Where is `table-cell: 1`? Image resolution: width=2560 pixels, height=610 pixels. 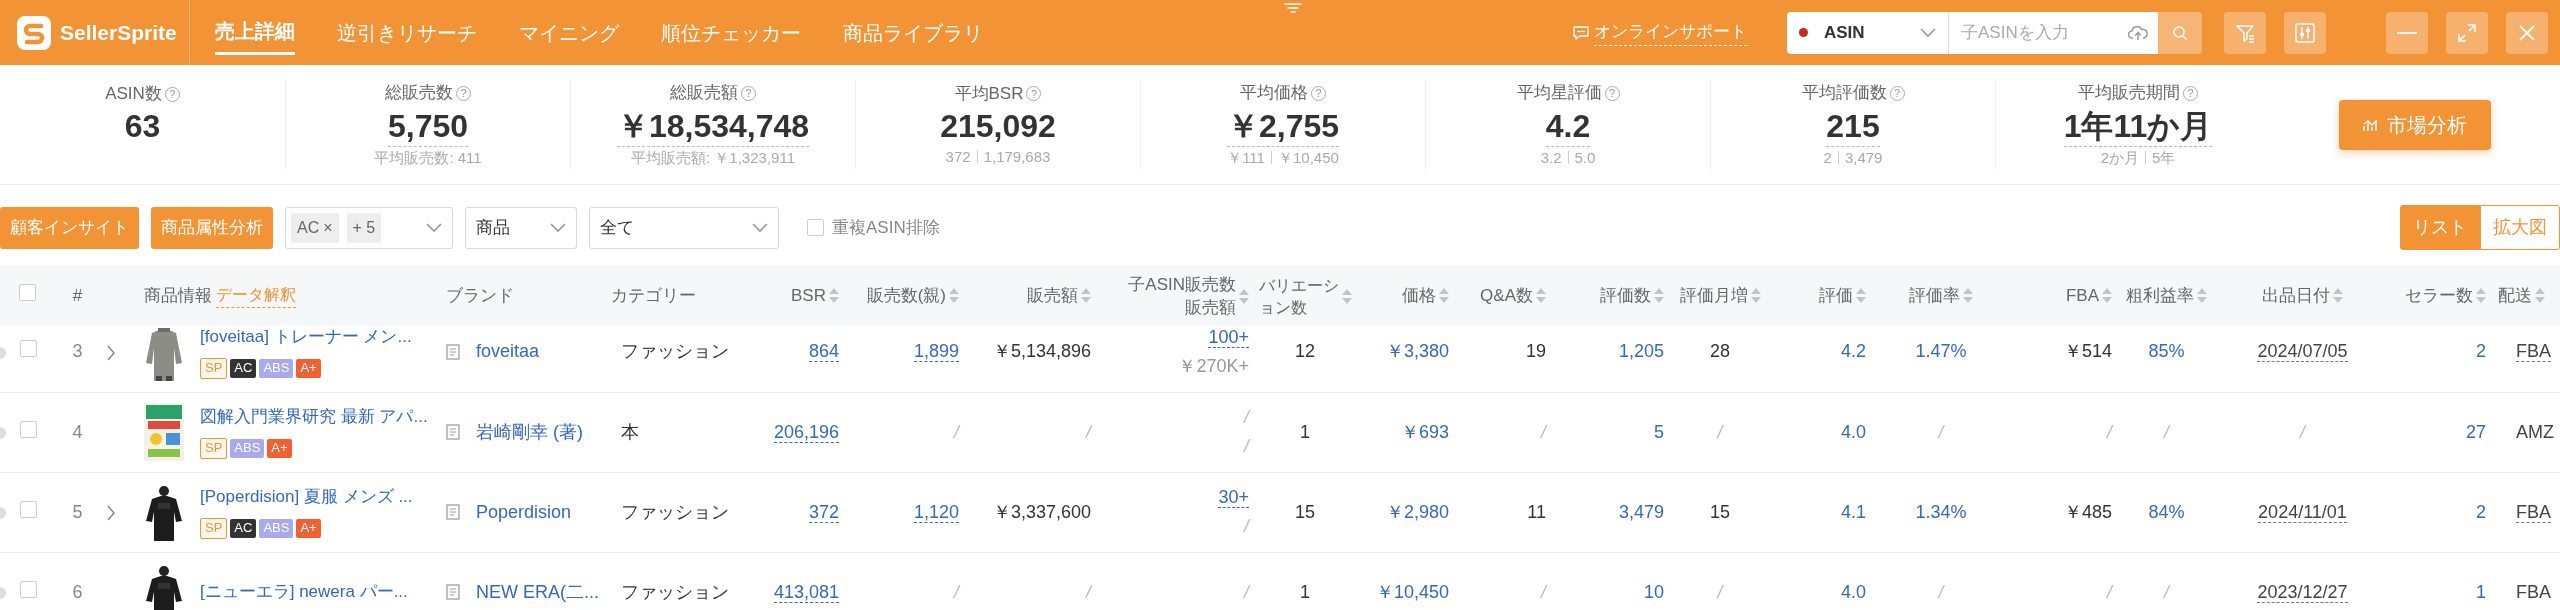
table-cell: 1 is located at coordinates (1305, 431).